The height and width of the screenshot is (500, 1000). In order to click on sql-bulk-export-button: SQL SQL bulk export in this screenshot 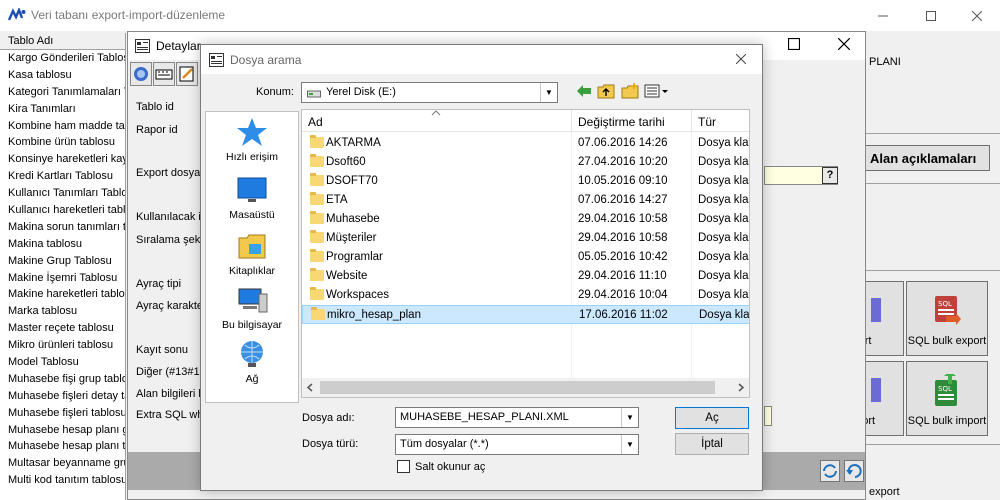, I will do `click(947, 318)`.